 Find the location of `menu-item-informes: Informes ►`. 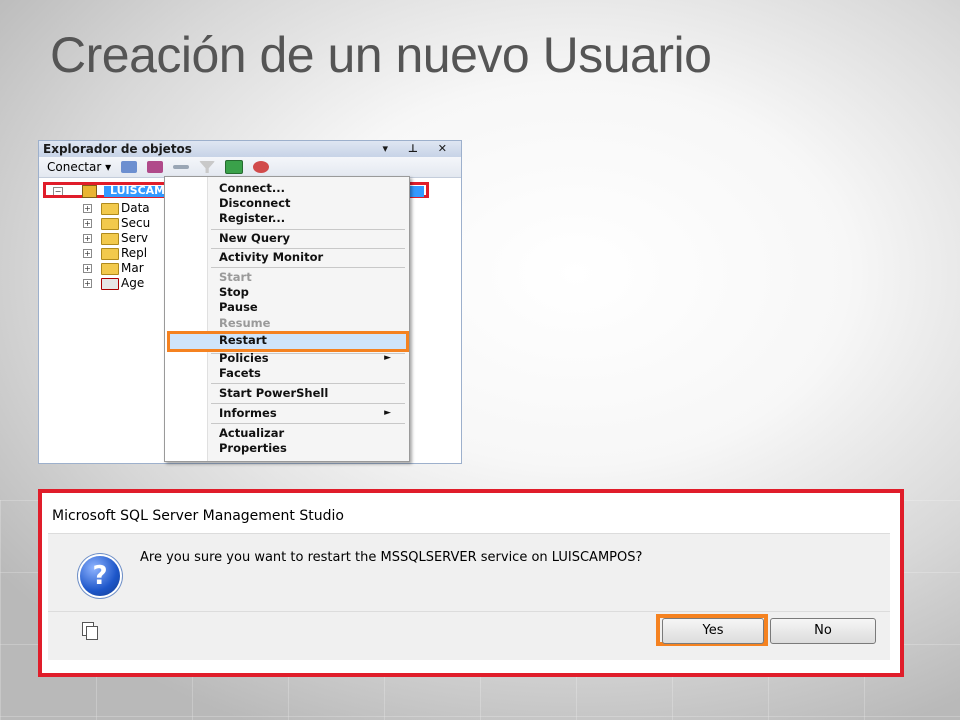

menu-item-informes: Informes ► is located at coordinates (309, 413).